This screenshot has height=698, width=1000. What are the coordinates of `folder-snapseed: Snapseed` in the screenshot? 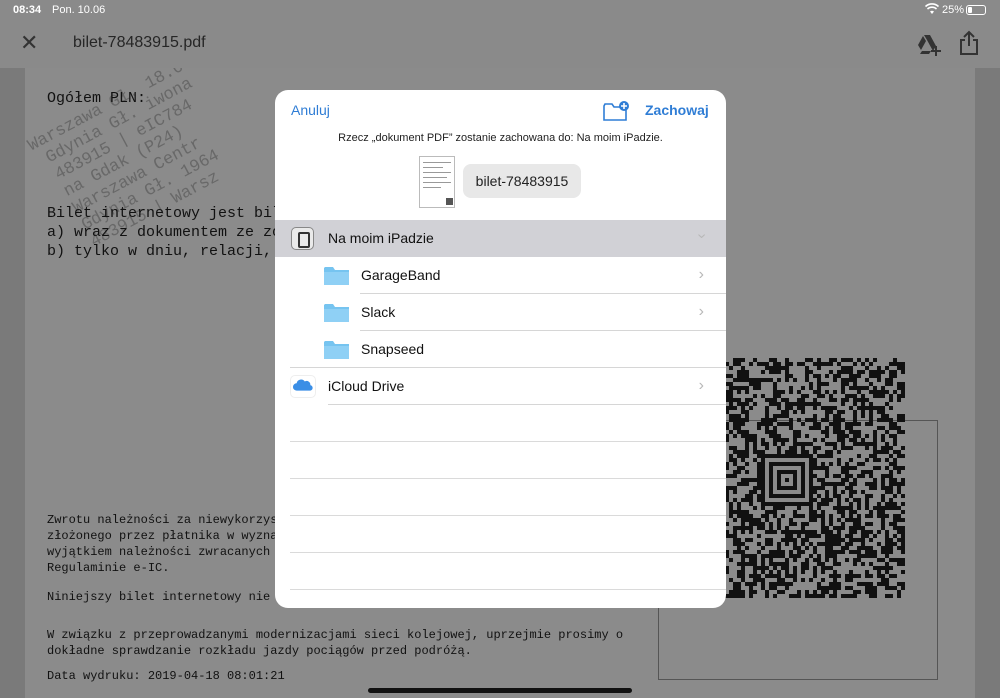 It's located at (500, 349).